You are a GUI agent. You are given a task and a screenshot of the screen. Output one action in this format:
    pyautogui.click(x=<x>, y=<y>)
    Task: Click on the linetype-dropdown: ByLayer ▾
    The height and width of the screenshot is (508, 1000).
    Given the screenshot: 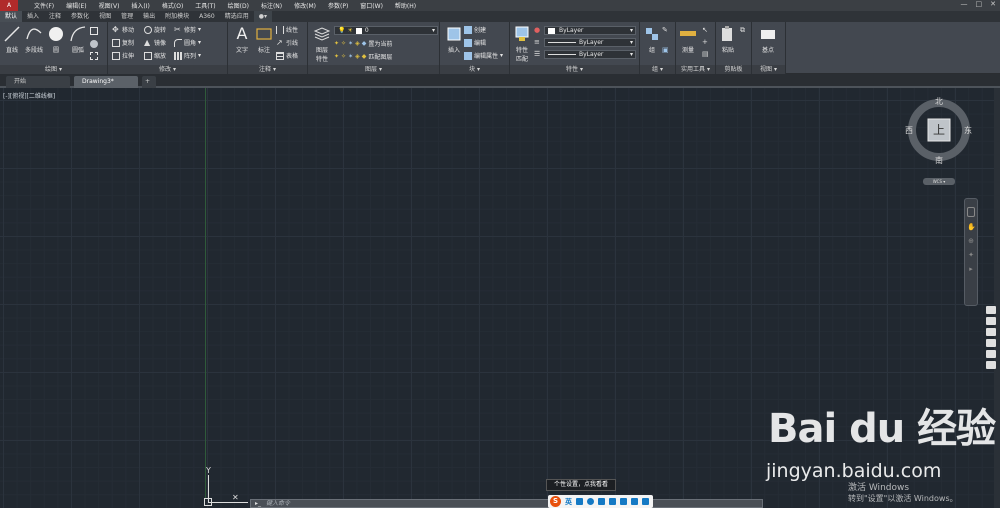 What is the action you would take?
    pyautogui.click(x=590, y=42)
    